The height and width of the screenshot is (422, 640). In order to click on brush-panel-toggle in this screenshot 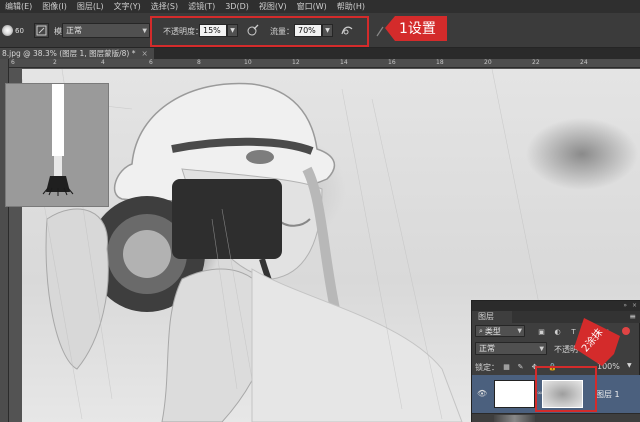, I will do `click(41, 30)`.